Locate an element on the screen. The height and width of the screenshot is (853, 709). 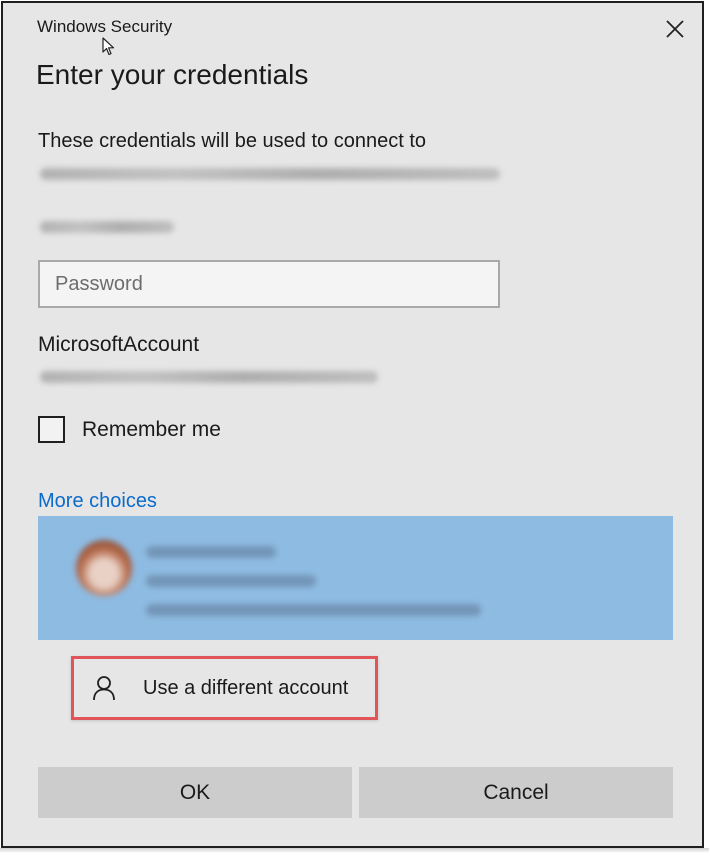
more-choices-link: More choices is located at coordinates (97, 501).